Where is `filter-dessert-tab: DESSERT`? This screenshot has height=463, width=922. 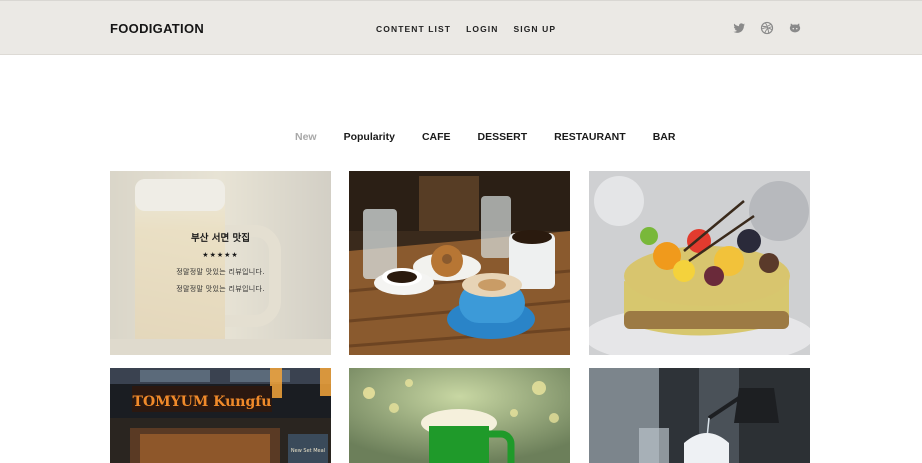 filter-dessert-tab: DESSERT is located at coordinates (503, 137).